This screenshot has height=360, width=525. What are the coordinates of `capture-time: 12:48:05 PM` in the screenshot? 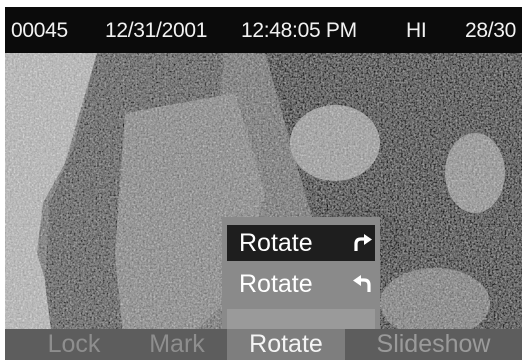 It's located at (299, 30).